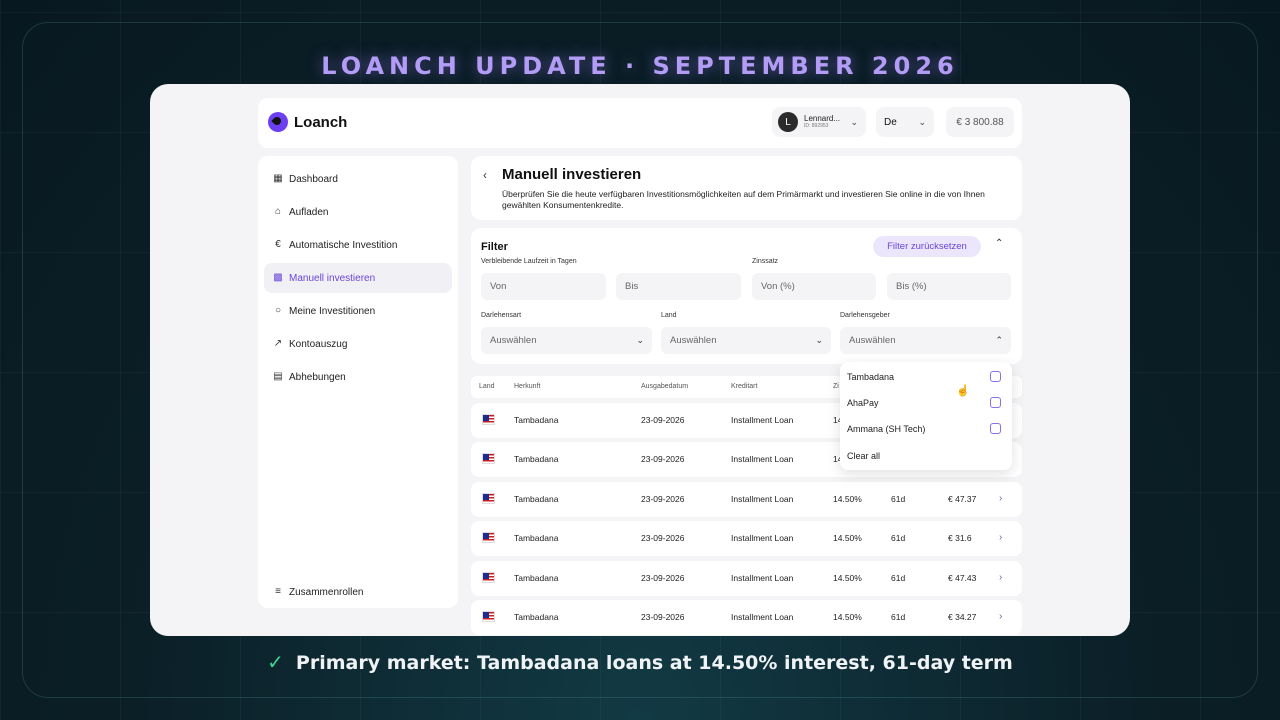 This screenshot has width=1280, height=720. Describe the element at coordinates (278, 376) in the screenshot. I see `cash-icon: ▤` at that location.